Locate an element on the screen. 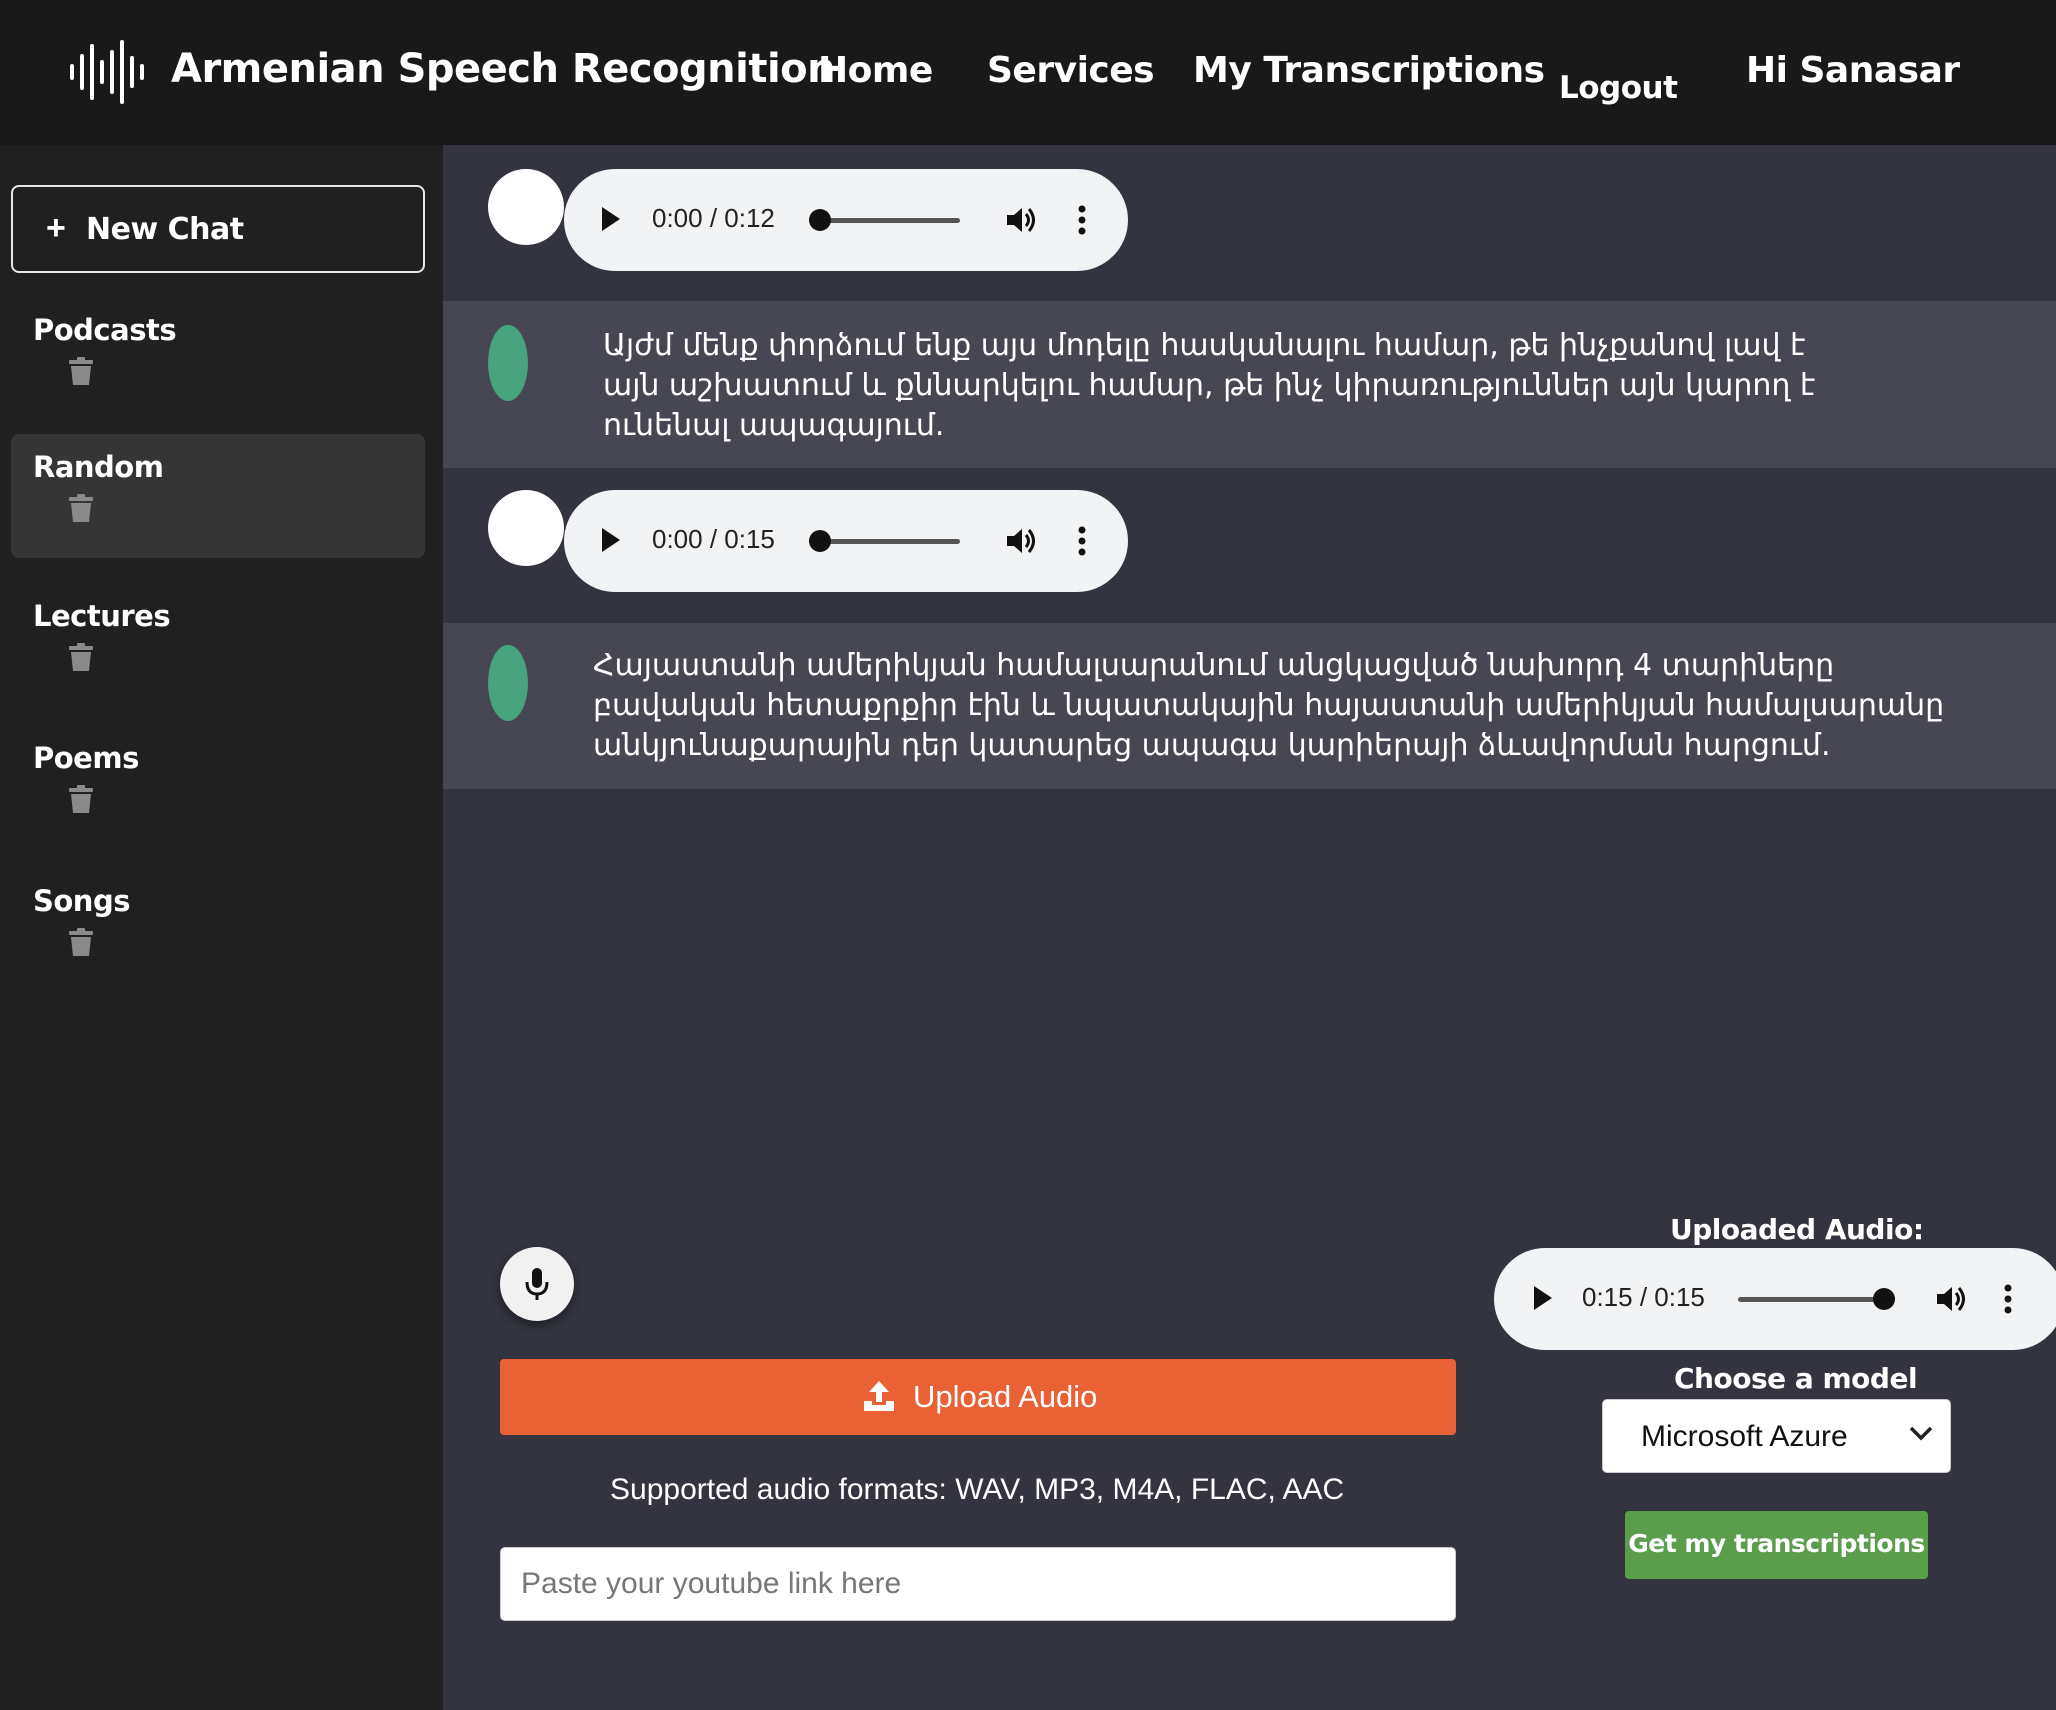 The image size is (2056, 1710). waveform-icon is located at coordinates (107, 72).